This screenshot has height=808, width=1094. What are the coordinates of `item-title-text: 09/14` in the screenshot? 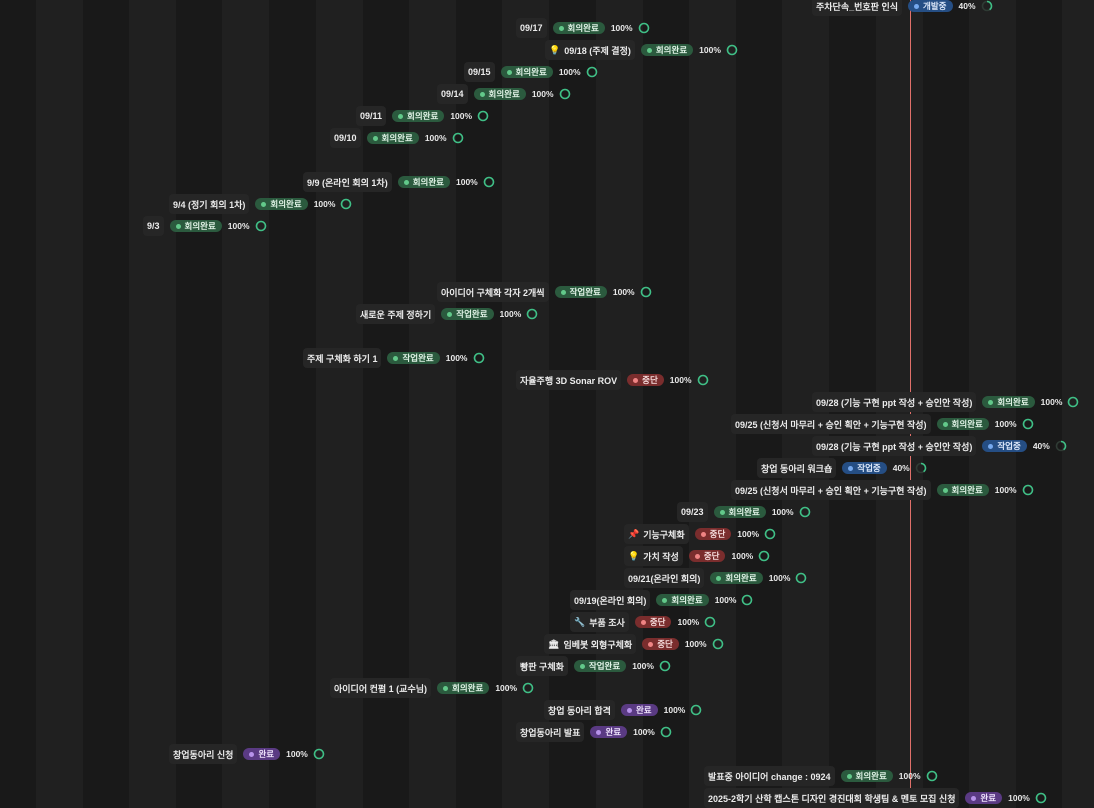 It's located at (452, 94).